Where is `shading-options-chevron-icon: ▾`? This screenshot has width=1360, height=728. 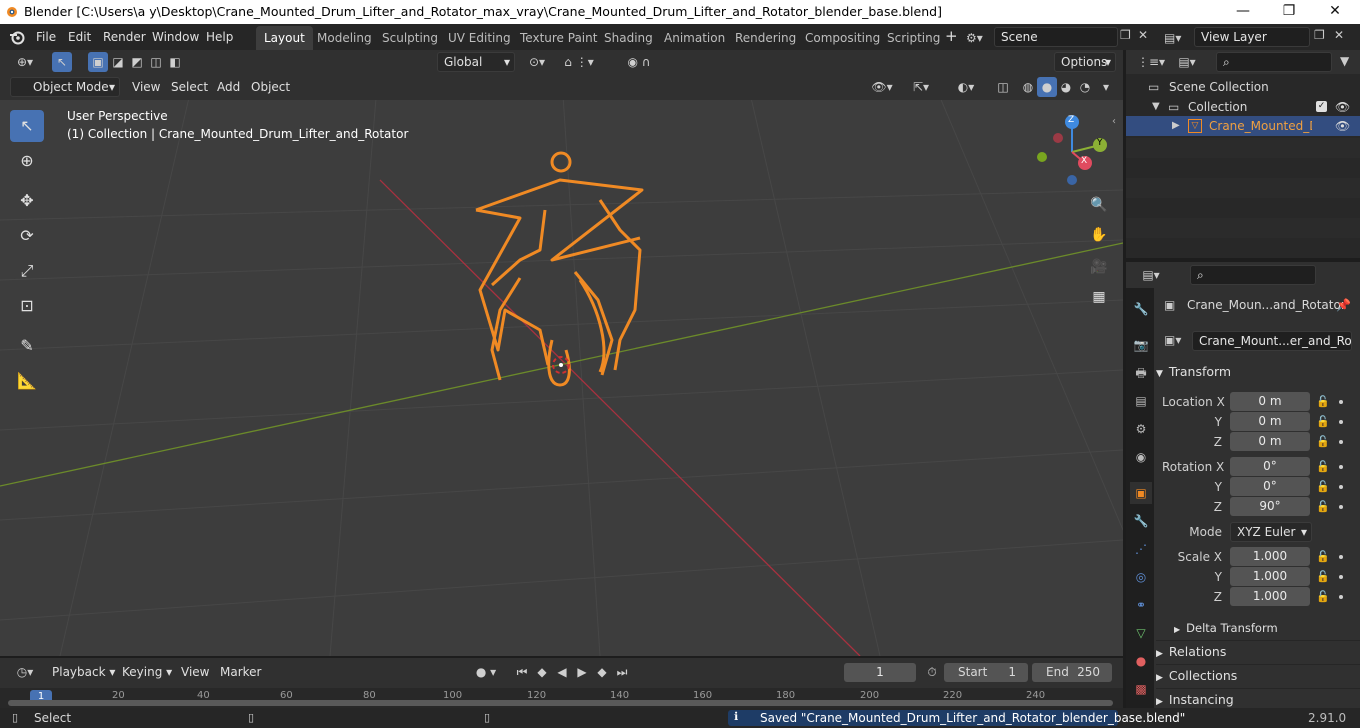
shading-options-chevron-icon: ▾ is located at coordinates (1106, 87).